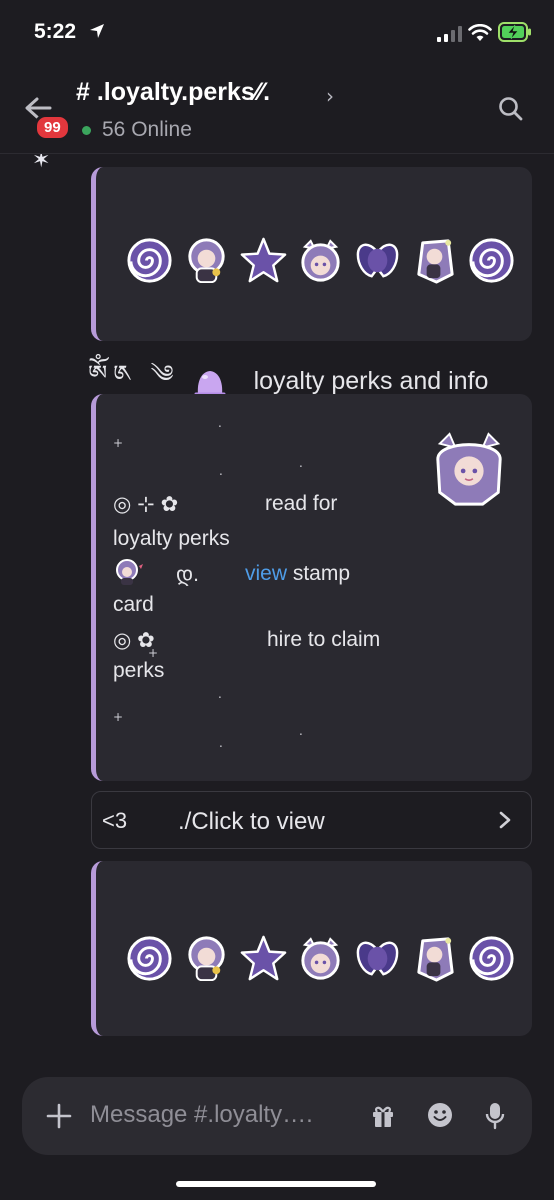 This screenshot has width=554, height=1200. I want to click on click-to-view-button: <3 ./Click to view, so click(311, 820).